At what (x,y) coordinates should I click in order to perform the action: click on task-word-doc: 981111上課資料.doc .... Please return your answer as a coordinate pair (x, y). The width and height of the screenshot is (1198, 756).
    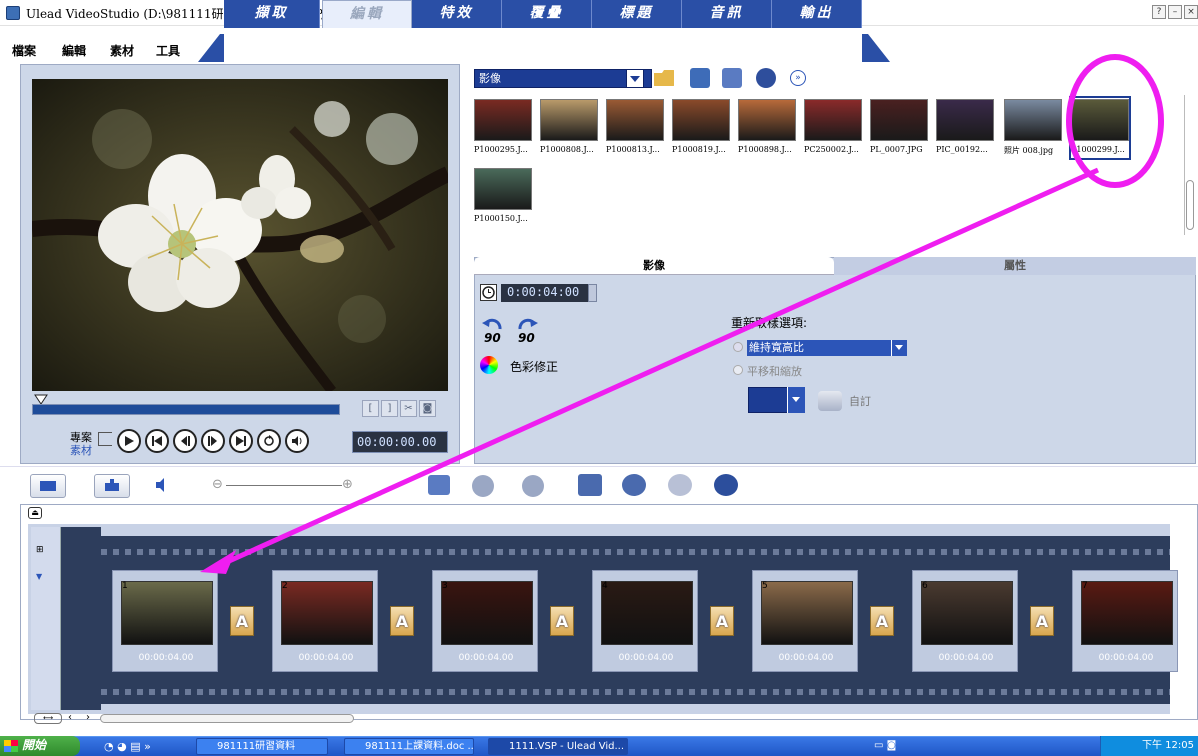
    Looking at the image, I should click on (409, 746).